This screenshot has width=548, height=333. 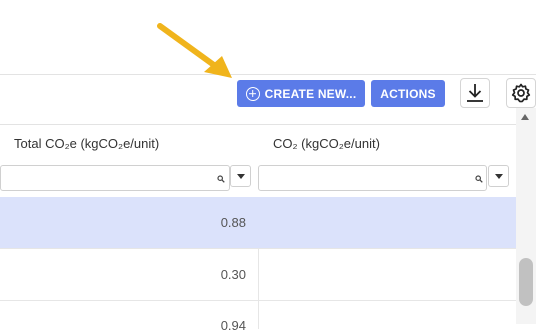 What do you see at coordinates (258, 289) in the screenshot?
I see `column-separator` at bounding box center [258, 289].